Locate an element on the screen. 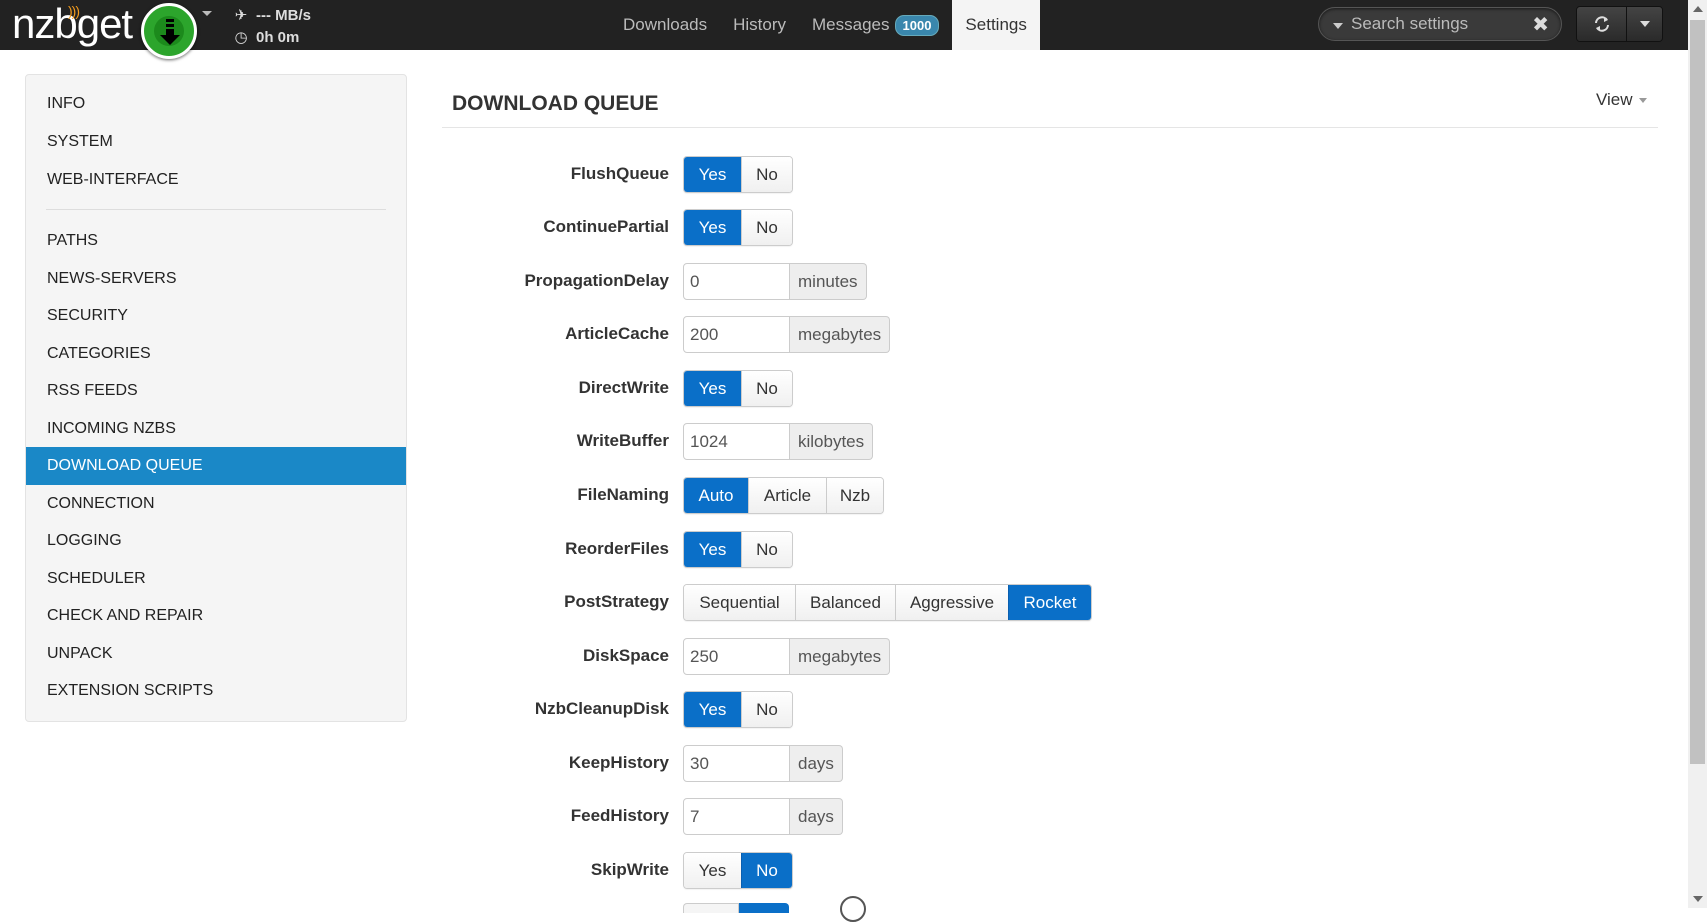  filenaming-auto-button: Auto is located at coordinates (716, 495).